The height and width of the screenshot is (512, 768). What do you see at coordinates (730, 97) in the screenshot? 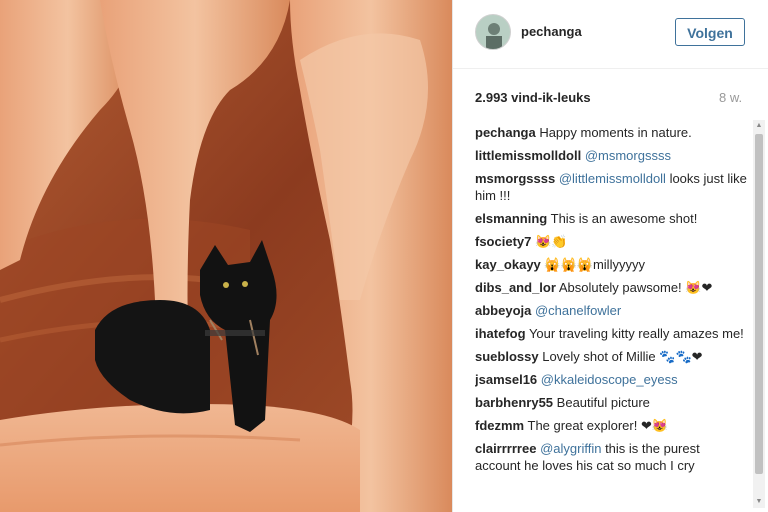
I see `post-age: 8 w.` at bounding box center [730, 97].